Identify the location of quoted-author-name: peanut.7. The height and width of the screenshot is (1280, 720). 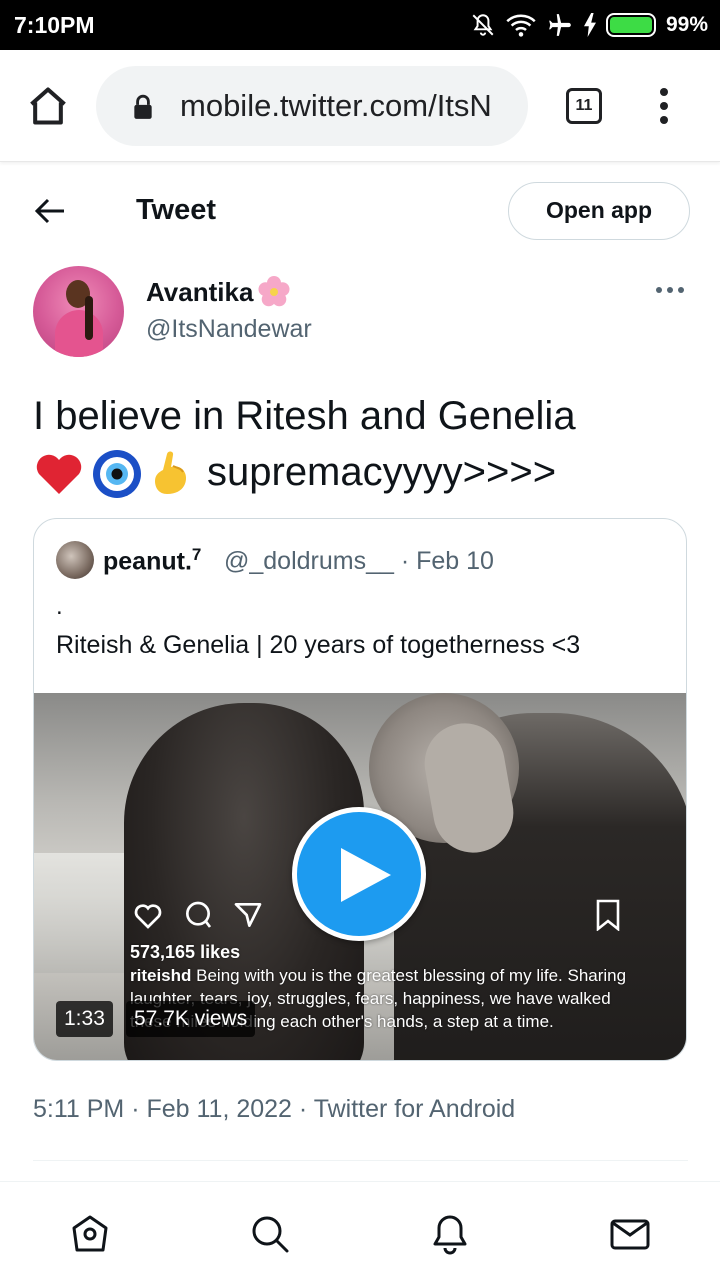
(152, 560).